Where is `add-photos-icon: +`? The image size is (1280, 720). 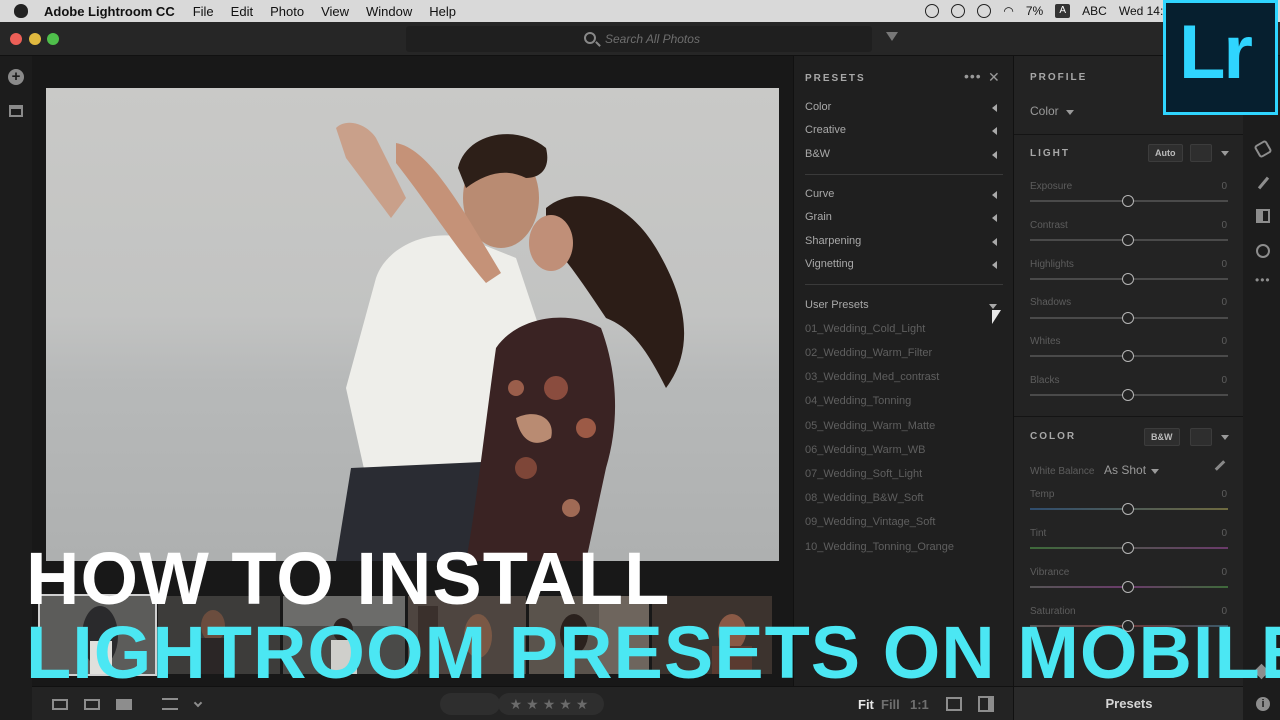 add-photos-icon: + is located at coordinates (16, 77).